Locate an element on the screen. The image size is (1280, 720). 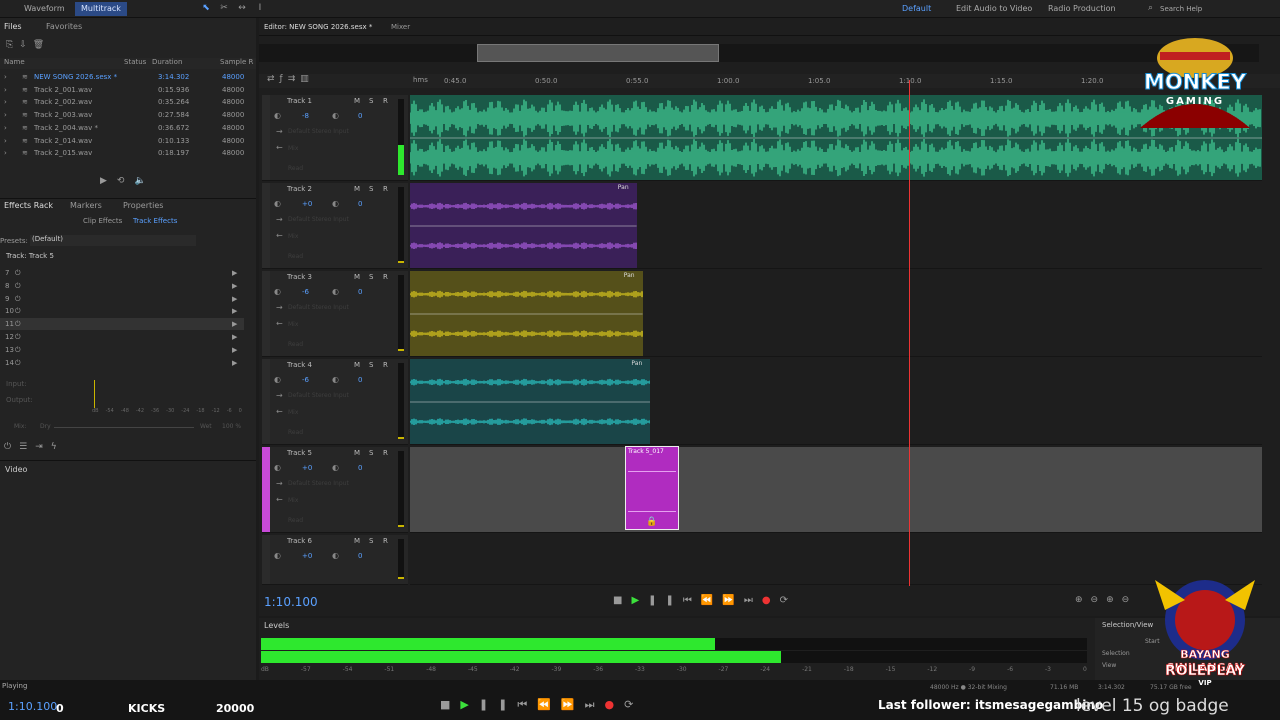
volume-value: -6 is located at coordinates (305, 380).